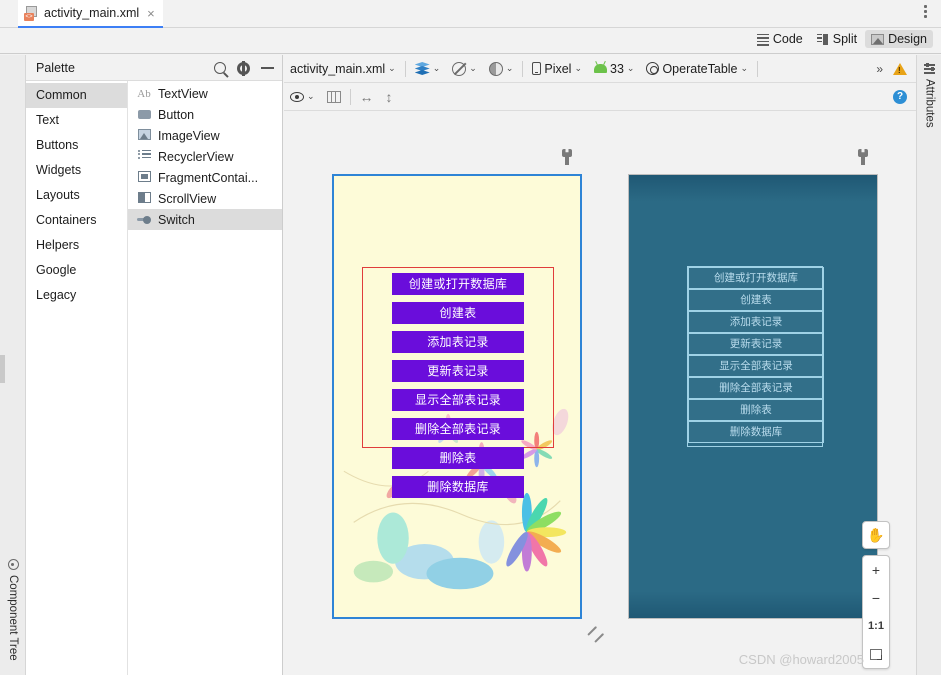  What do you see at coordinates (367, 97) in the screenshot?
I see `horizontal-resize-button: ↔` at bounding box center [367, 97].